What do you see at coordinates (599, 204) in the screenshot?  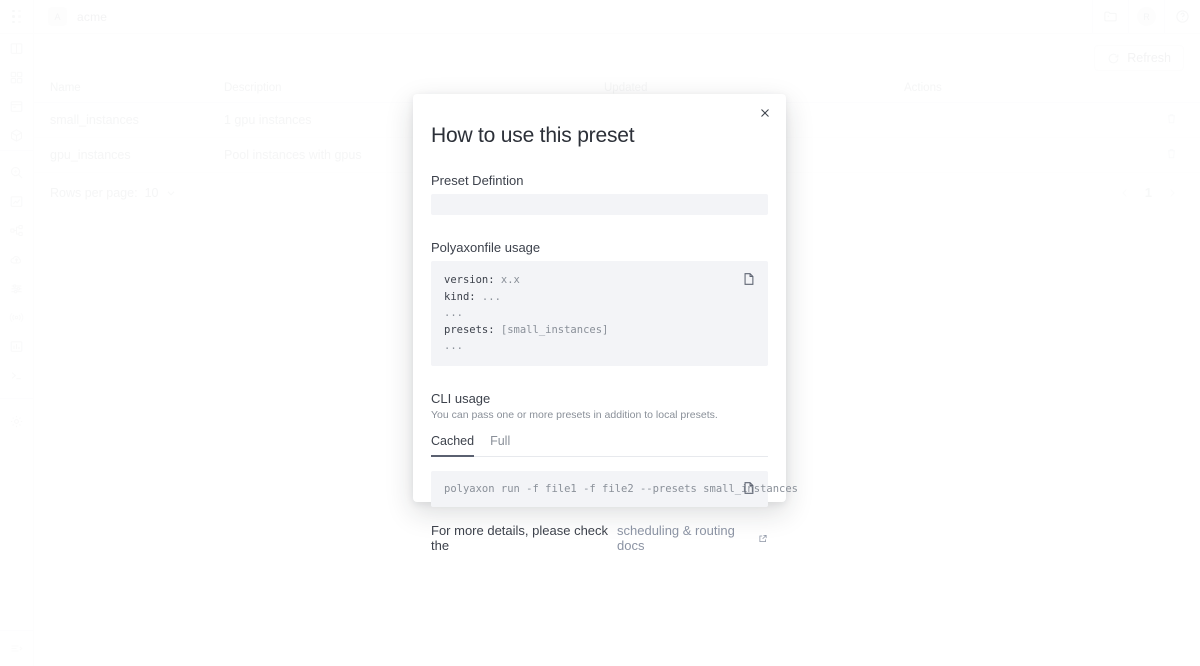 I see `preset-definition-field` at bounding box center [599, 204].